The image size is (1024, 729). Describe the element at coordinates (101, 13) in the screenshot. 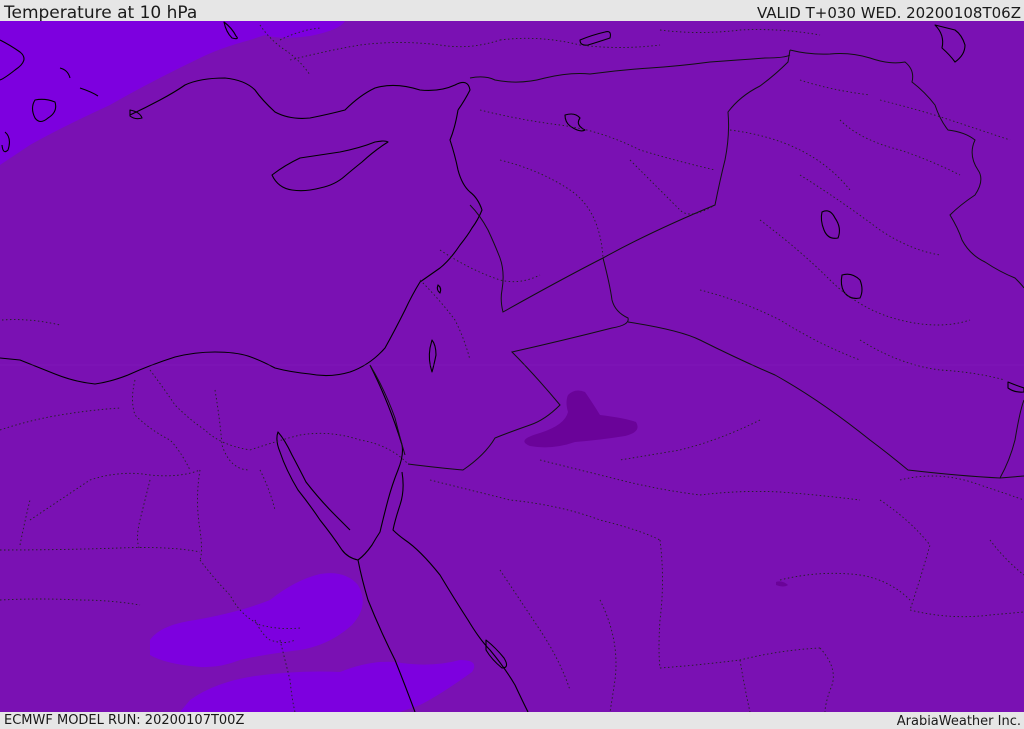

I see `map-title: Temperature at 10 hPa` at that location.